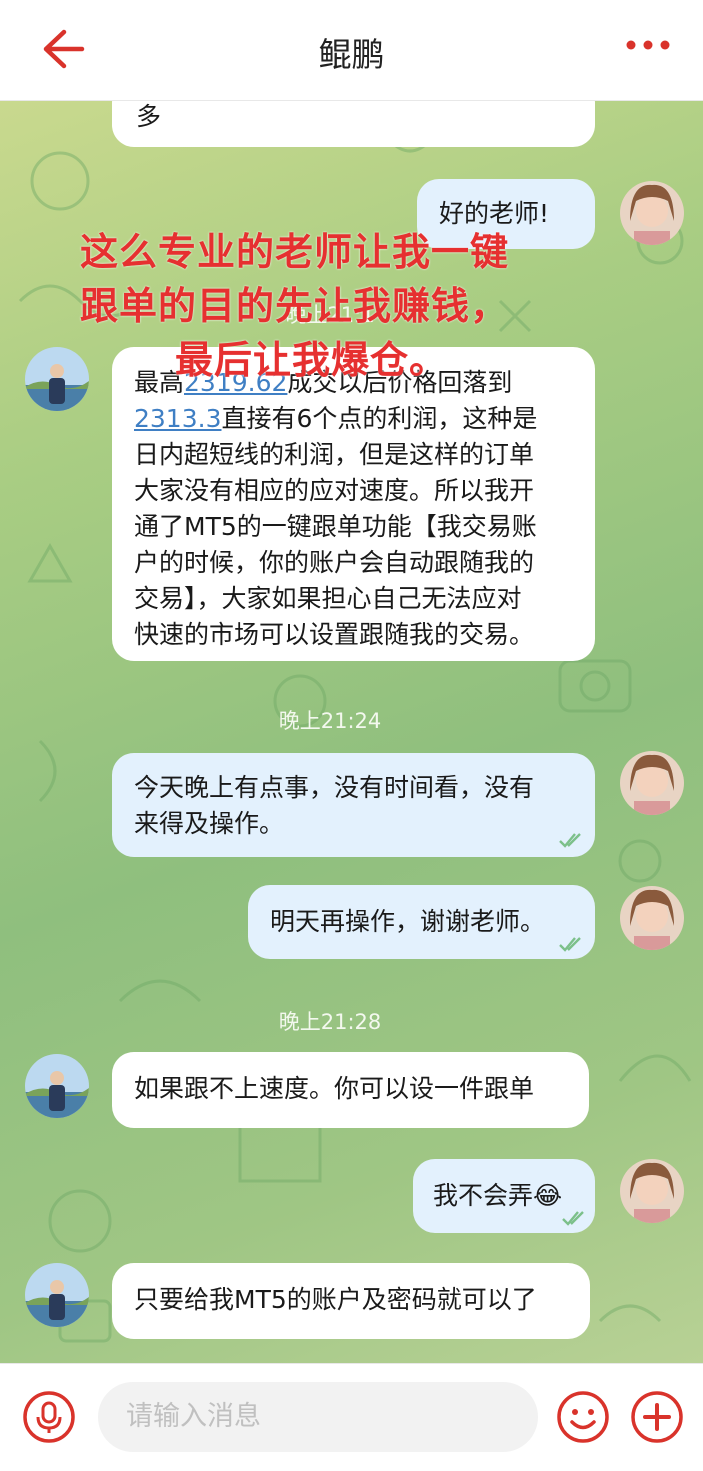 This screenshot has width=703, height=1471. I want to click on message-incoming: 只要给我MT5的账户及密码就可以了, so click(351, 1301).